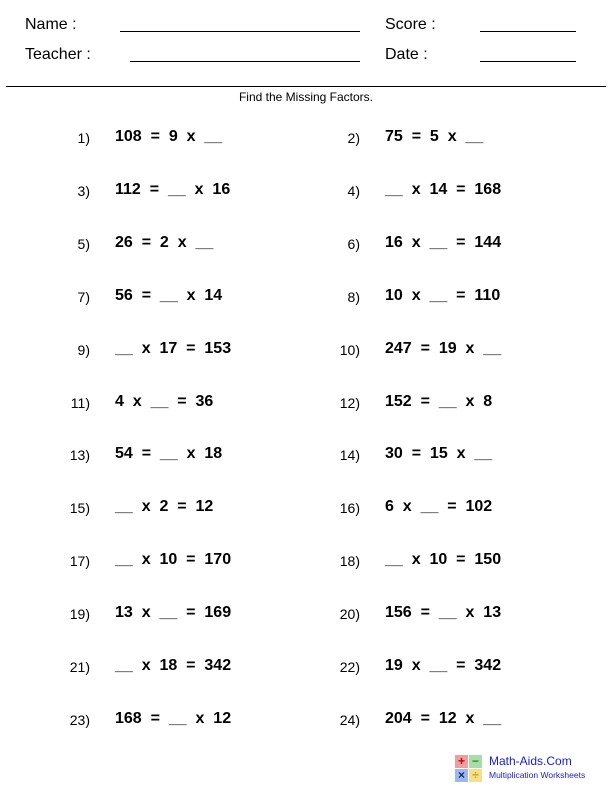 Image resolution: width=612 pixels, height=792 pixels. What do you see at coordinates (173, 718) in the screenshot?
I see `problem-equation: 168 = __ x 12` at bounding box center [173, 718].